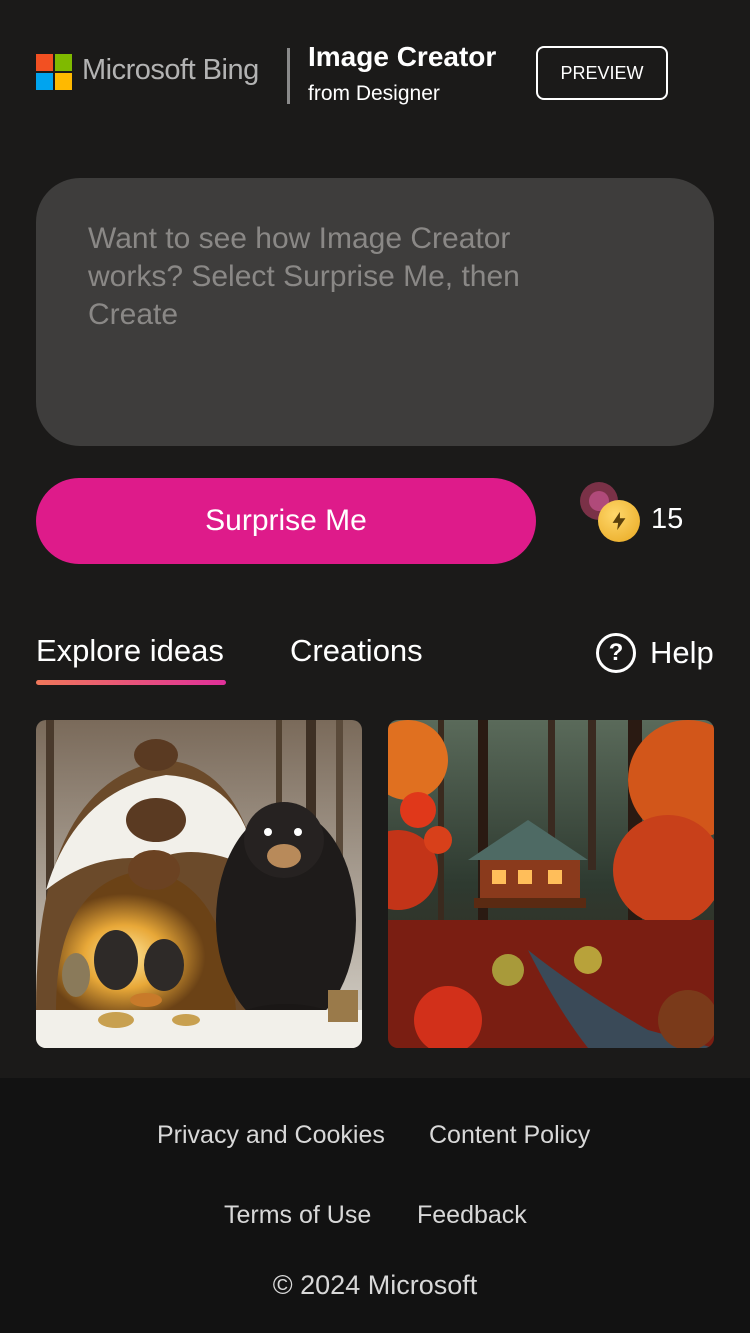  I want to click on lightning-coin-icon, so click(619, 521).